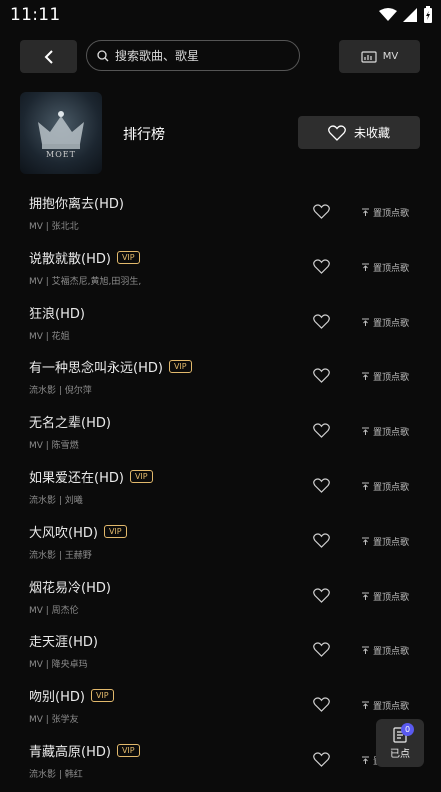 The width and height of the screenshot is (441, 792). What do you see at coordinates (61, 154) in the screenshot?
I see `cover-text: MOET` at bounding box center [61, 154].